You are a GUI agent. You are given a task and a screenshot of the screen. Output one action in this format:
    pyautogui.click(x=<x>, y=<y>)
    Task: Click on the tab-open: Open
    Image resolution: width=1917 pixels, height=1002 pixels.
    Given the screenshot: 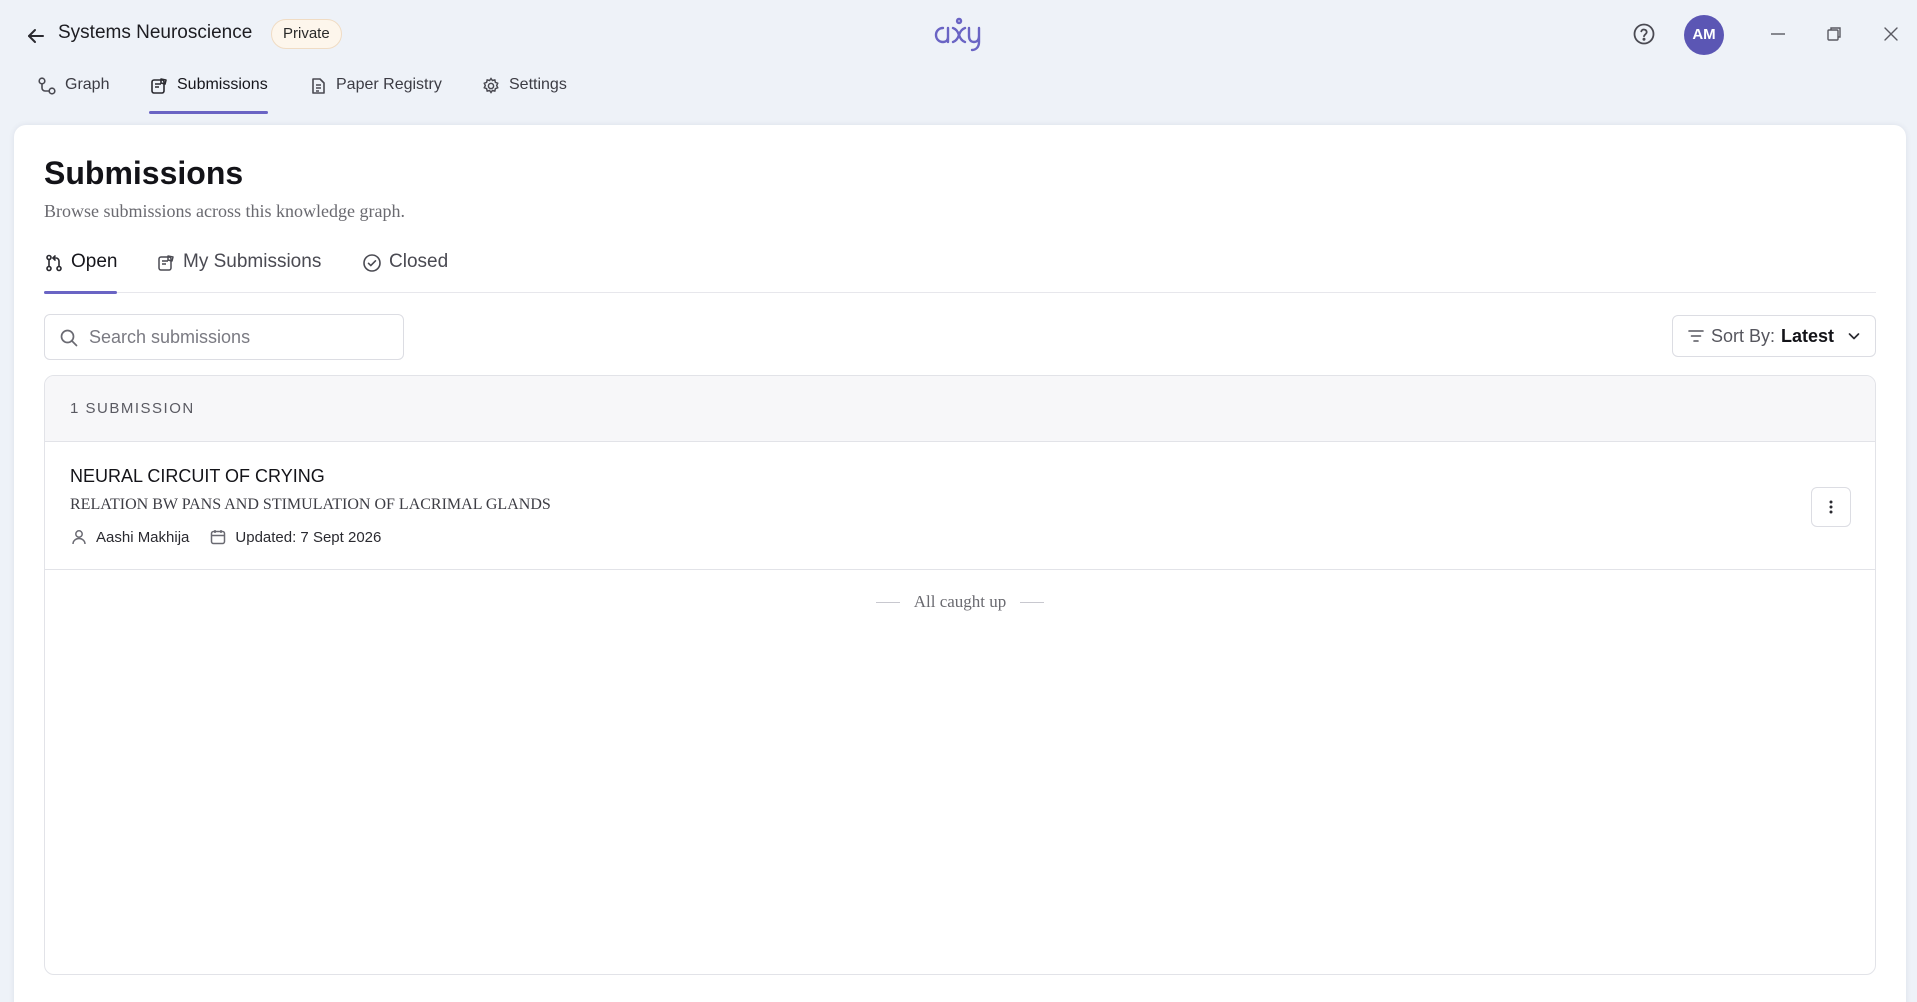 What is the action you would take?
    pyautogui.click(x=81, y=265)
    